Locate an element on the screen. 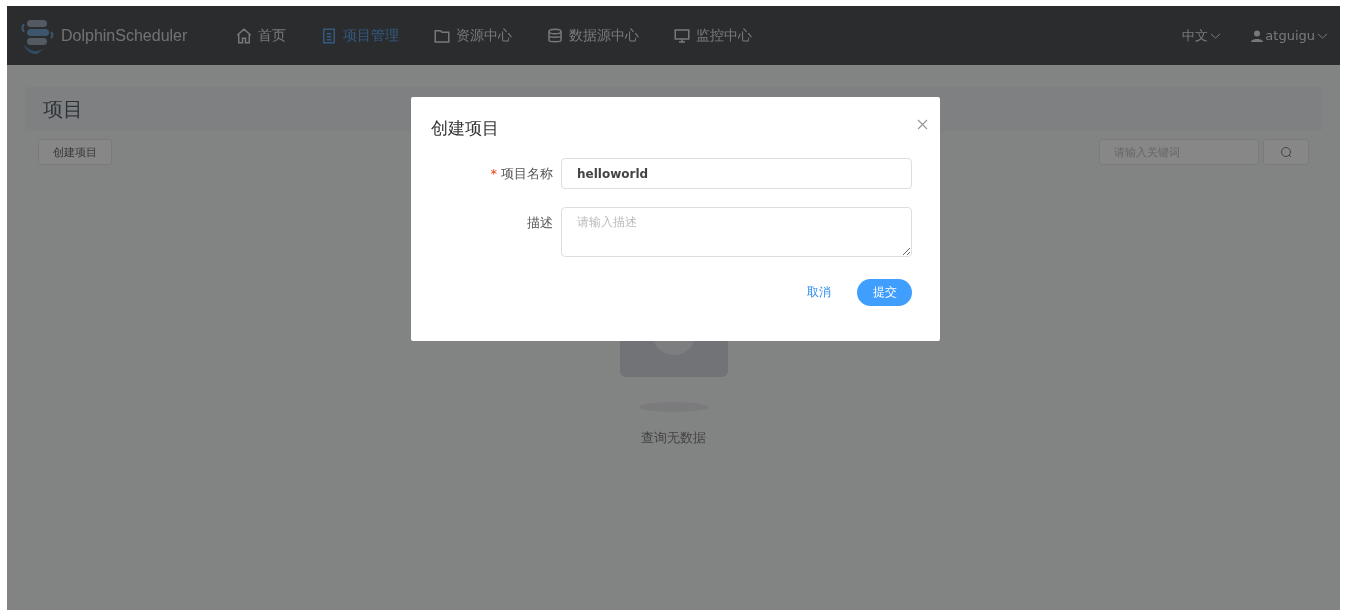  monitor-icon is located at coordinates (682, 35).